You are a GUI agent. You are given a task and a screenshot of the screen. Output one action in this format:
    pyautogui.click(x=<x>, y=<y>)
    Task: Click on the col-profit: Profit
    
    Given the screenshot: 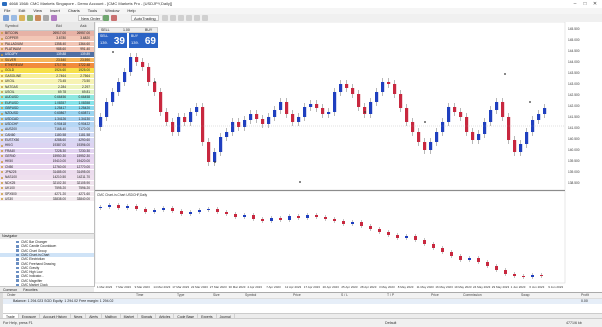 What is the action you would take?
    pyautogui.click(x=585, y=295)
    